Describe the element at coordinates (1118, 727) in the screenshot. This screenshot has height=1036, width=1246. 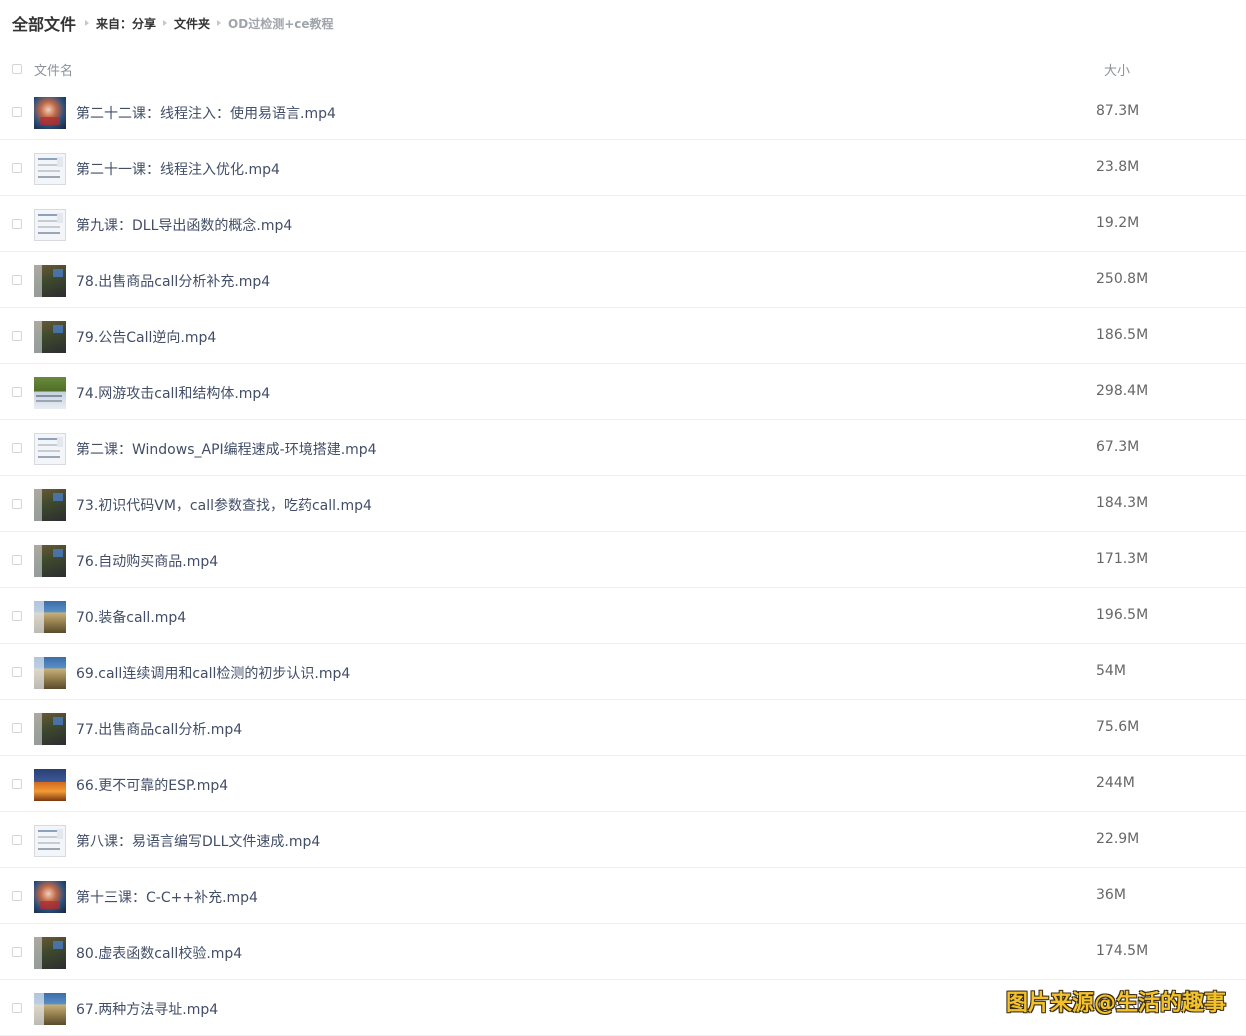
I see `file-size: 75.6M` at that location.